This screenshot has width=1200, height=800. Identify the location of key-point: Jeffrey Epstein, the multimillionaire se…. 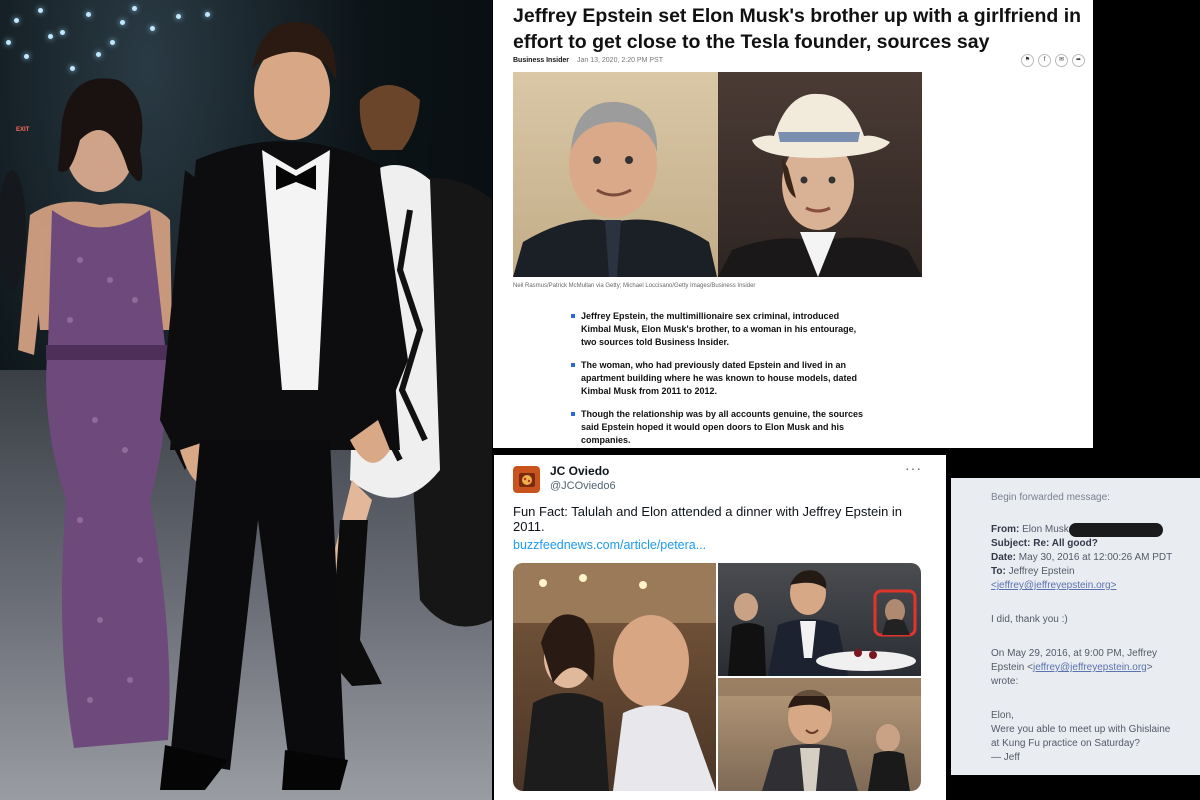
(721, 329).